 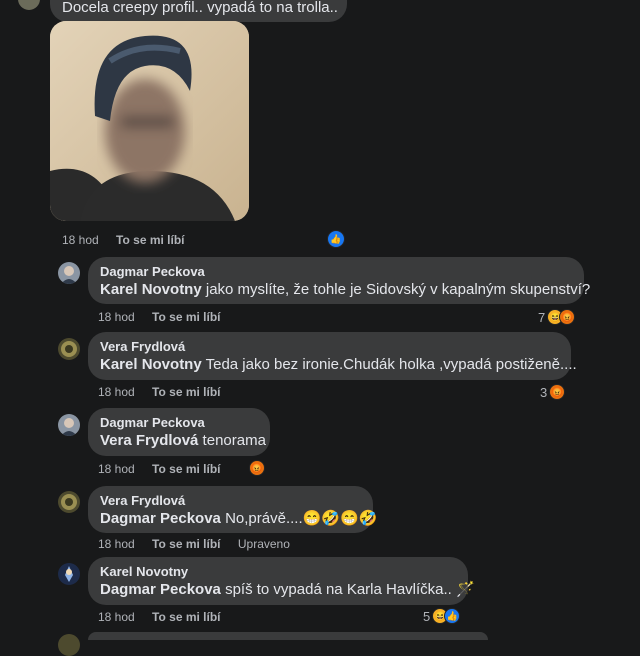 What do you see at coordinates (347, 589) in the screenshot?
I see `comment-body: spíš to vypadá na Karla Havlíčka.. 🪄` at bounding box center [347, 589].